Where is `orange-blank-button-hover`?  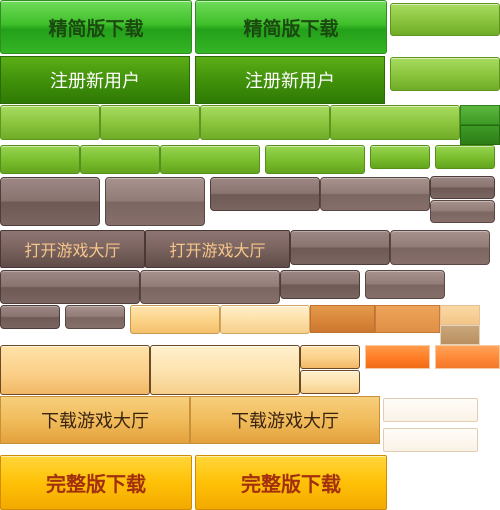 orange-blank-button-hover is located at coordinates (407, 319).